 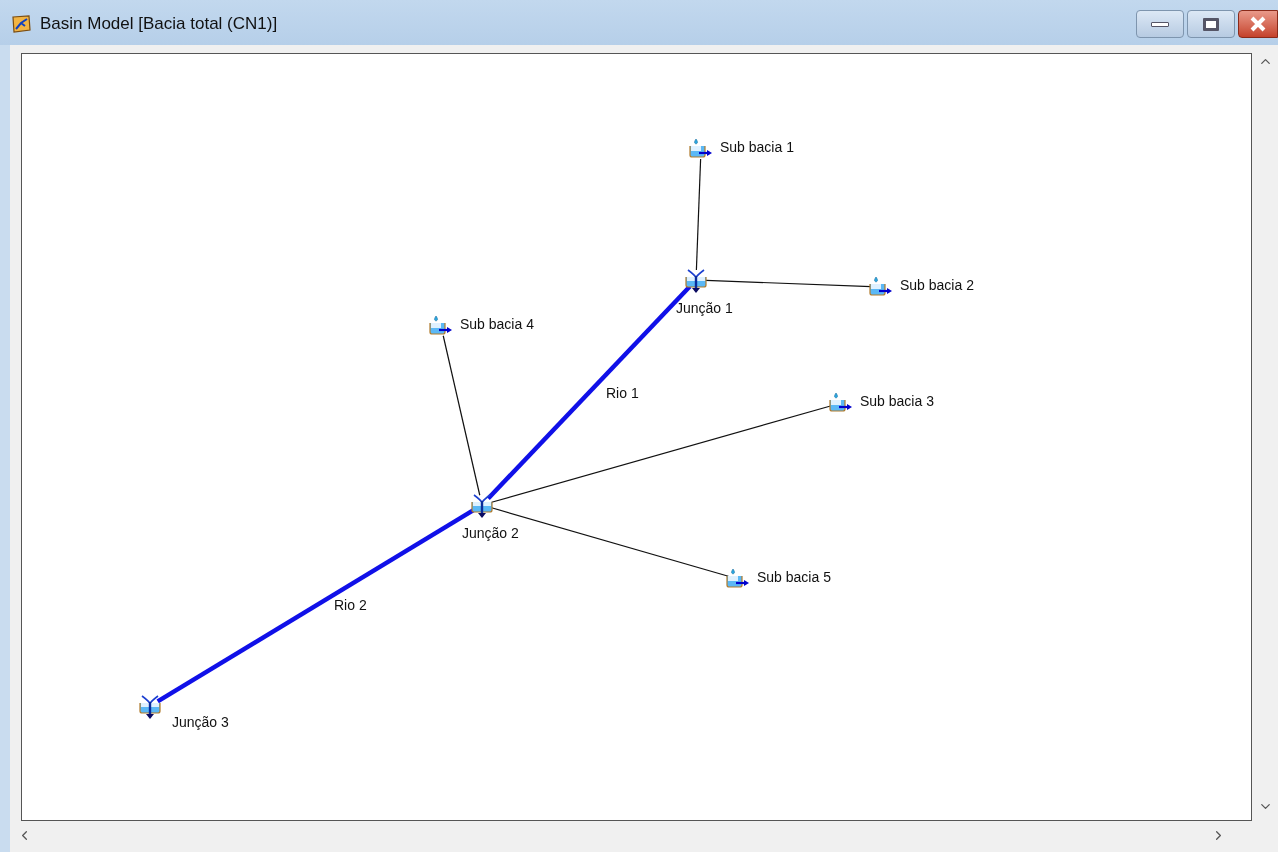 What do you see at coordinates (897, 401) in the screenshot?
I see `node-label: Sub bacia 3` at bounding box center [897, 401].